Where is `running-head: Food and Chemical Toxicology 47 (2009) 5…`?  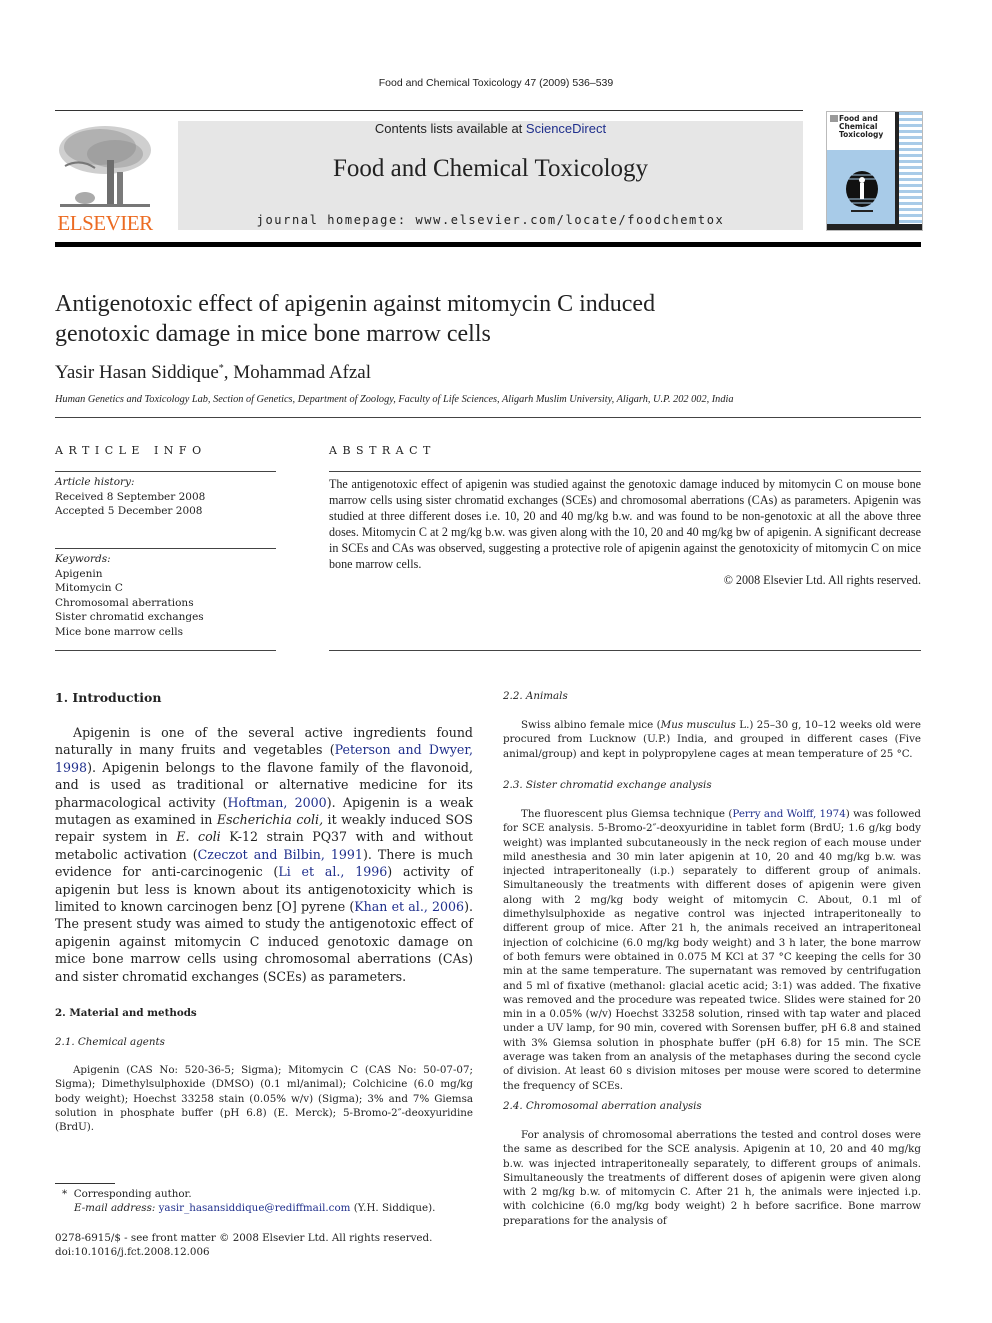
running-head: Food and Chemical Toxicology 47 (2009) 5… is located at coordinates (496, 83).